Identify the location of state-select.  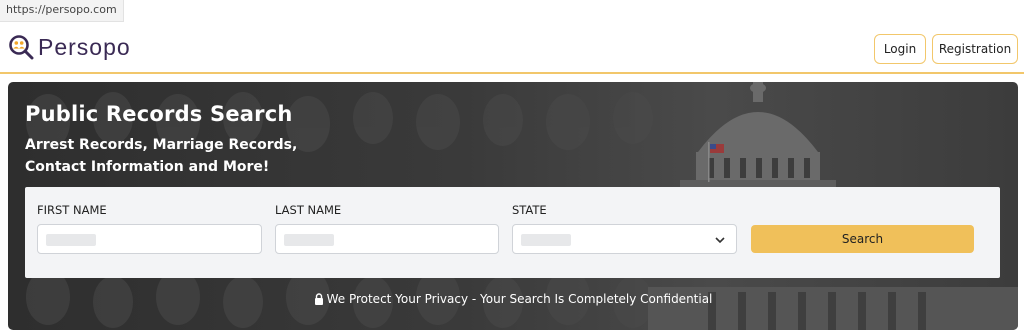
(624, 239).